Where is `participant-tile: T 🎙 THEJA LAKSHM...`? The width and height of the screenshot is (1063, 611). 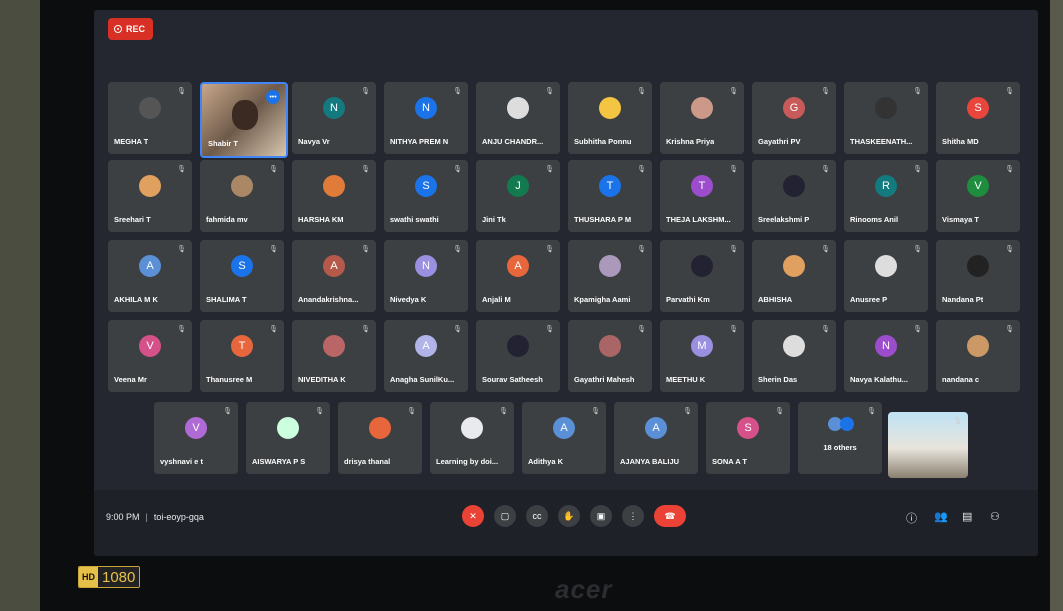
participant-tile: T 🎙 THEJA LAKSHM... is located at coordinates (702, 196).